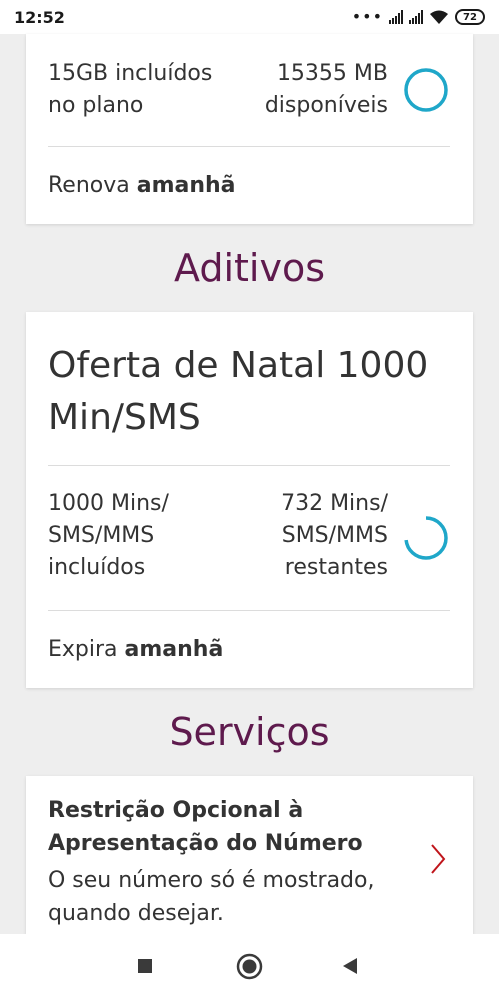 Image resolution: width=499 pixels, height=999 pixels. I want to click on services-section-title: Serviços, so click(249, 732).